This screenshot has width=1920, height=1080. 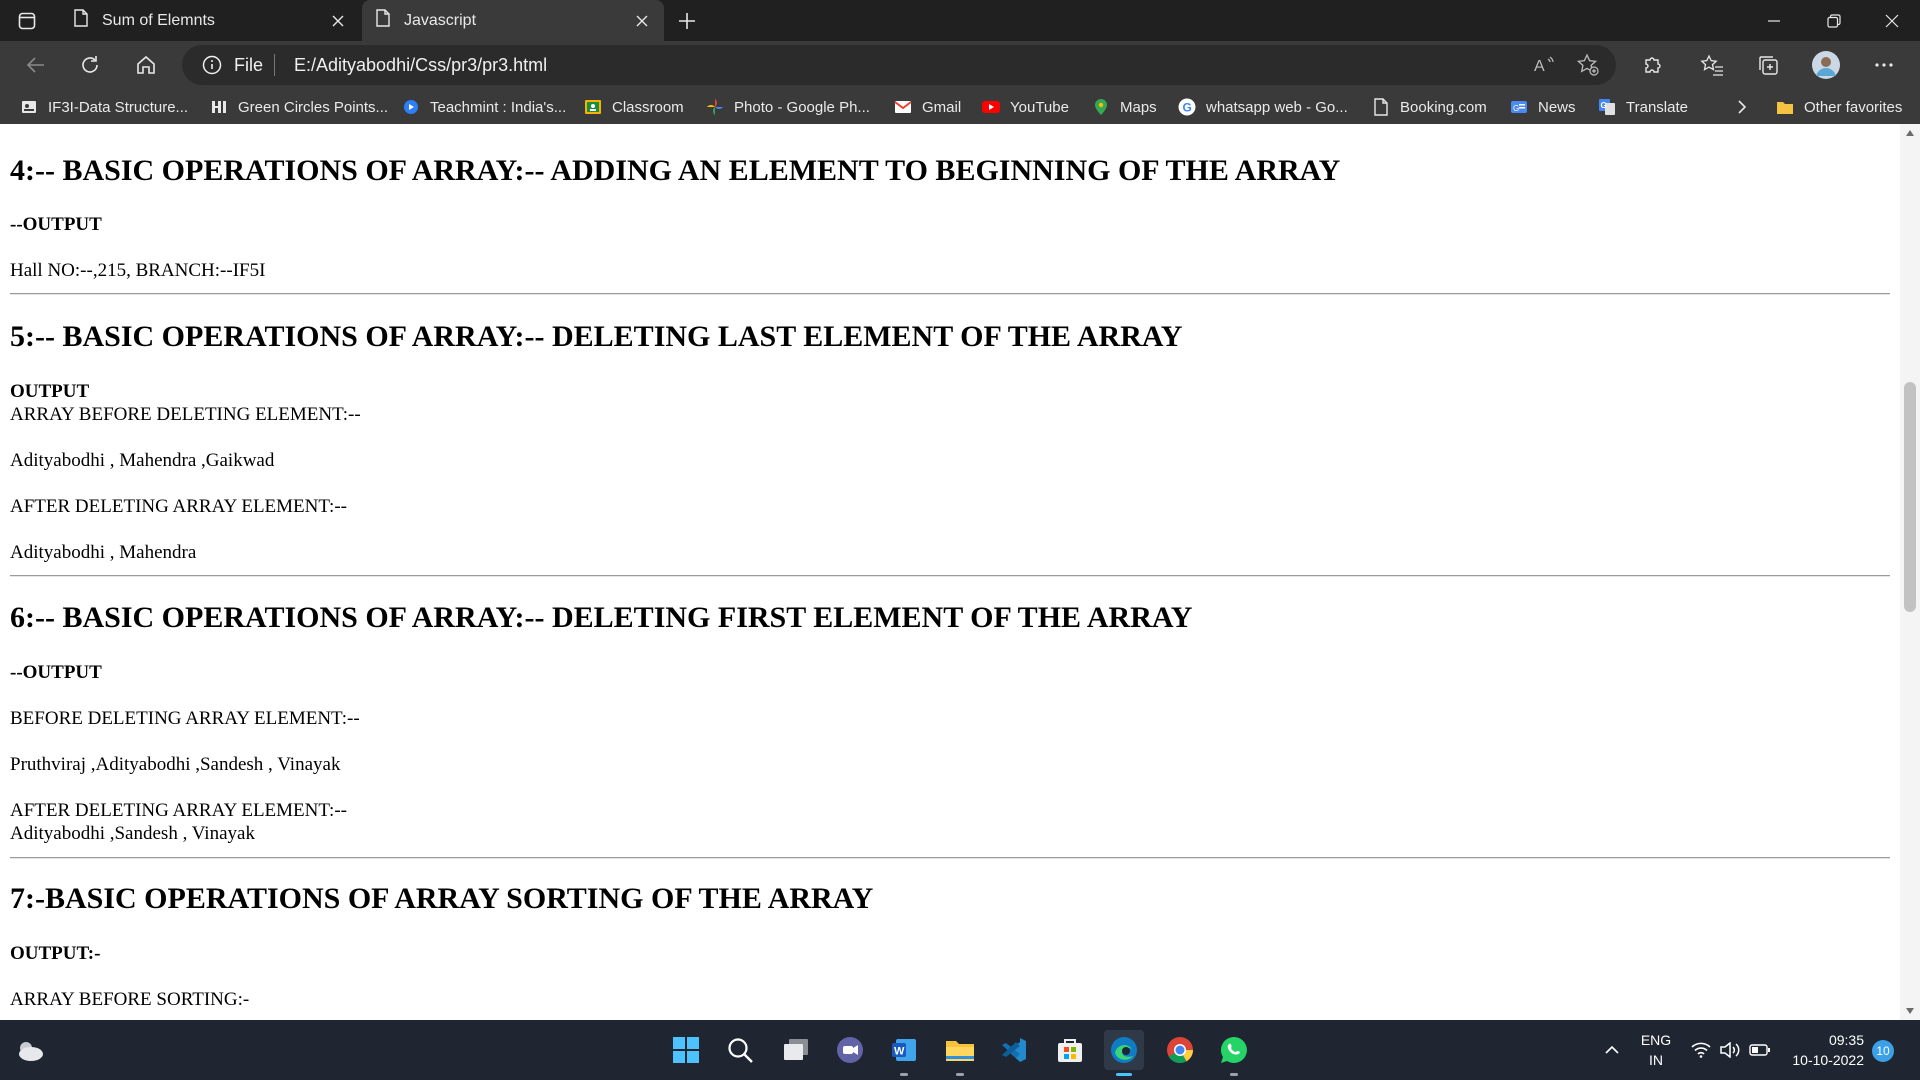 I want to click on favorite-gmail: Gmail, so click(x=927, y=107).